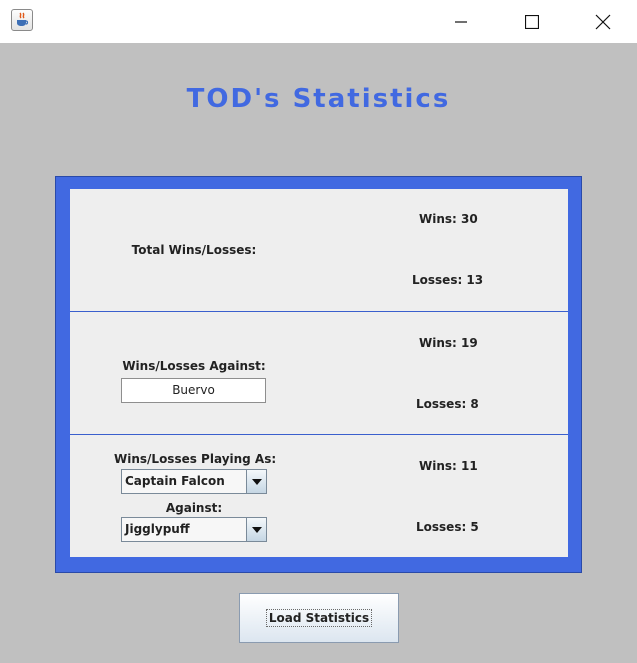  What do you see at coordinates (448, 466) in the screenshot?
I see `playing-as-wins: Wins: 11` at bounding box center [448, 466].